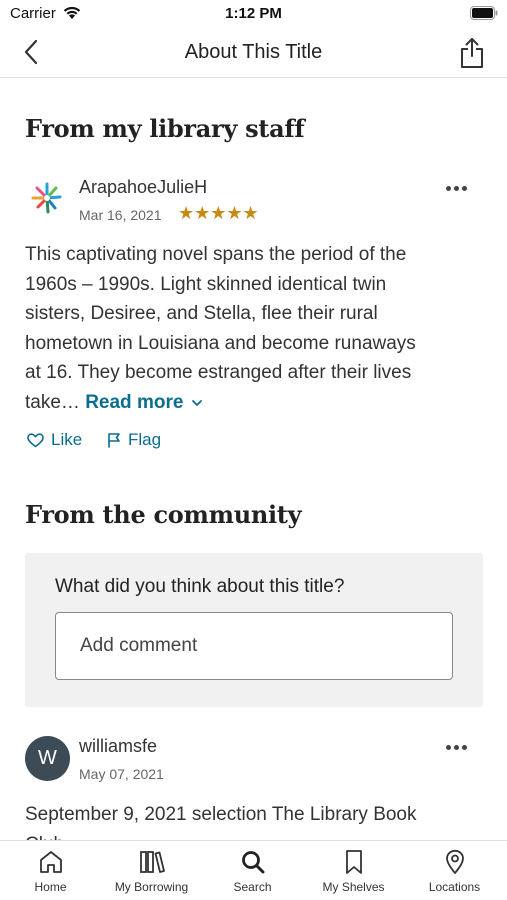  Describe the element at coordinates (459, 748) in the screenshot. I see `community-review-more-button` at that location.